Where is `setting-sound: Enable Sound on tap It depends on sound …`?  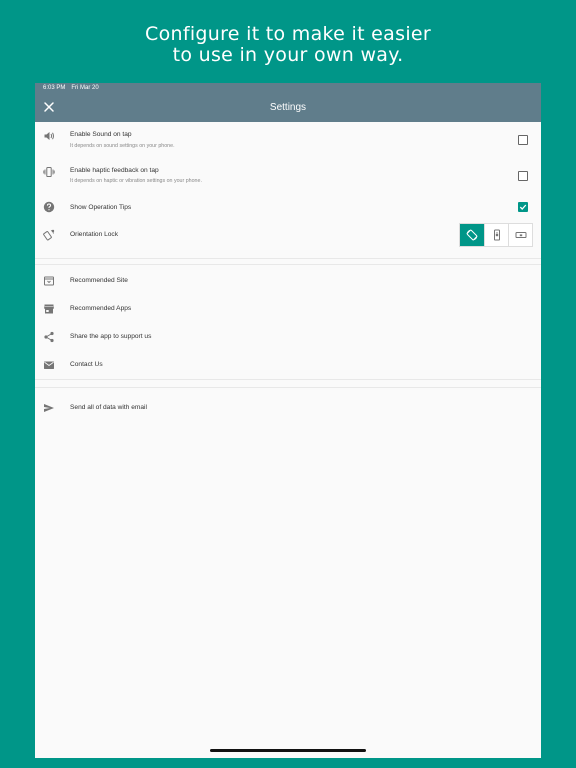
setting-sound: Enable Sound on tap It depends on sound … is located at coordinates (288, 142).